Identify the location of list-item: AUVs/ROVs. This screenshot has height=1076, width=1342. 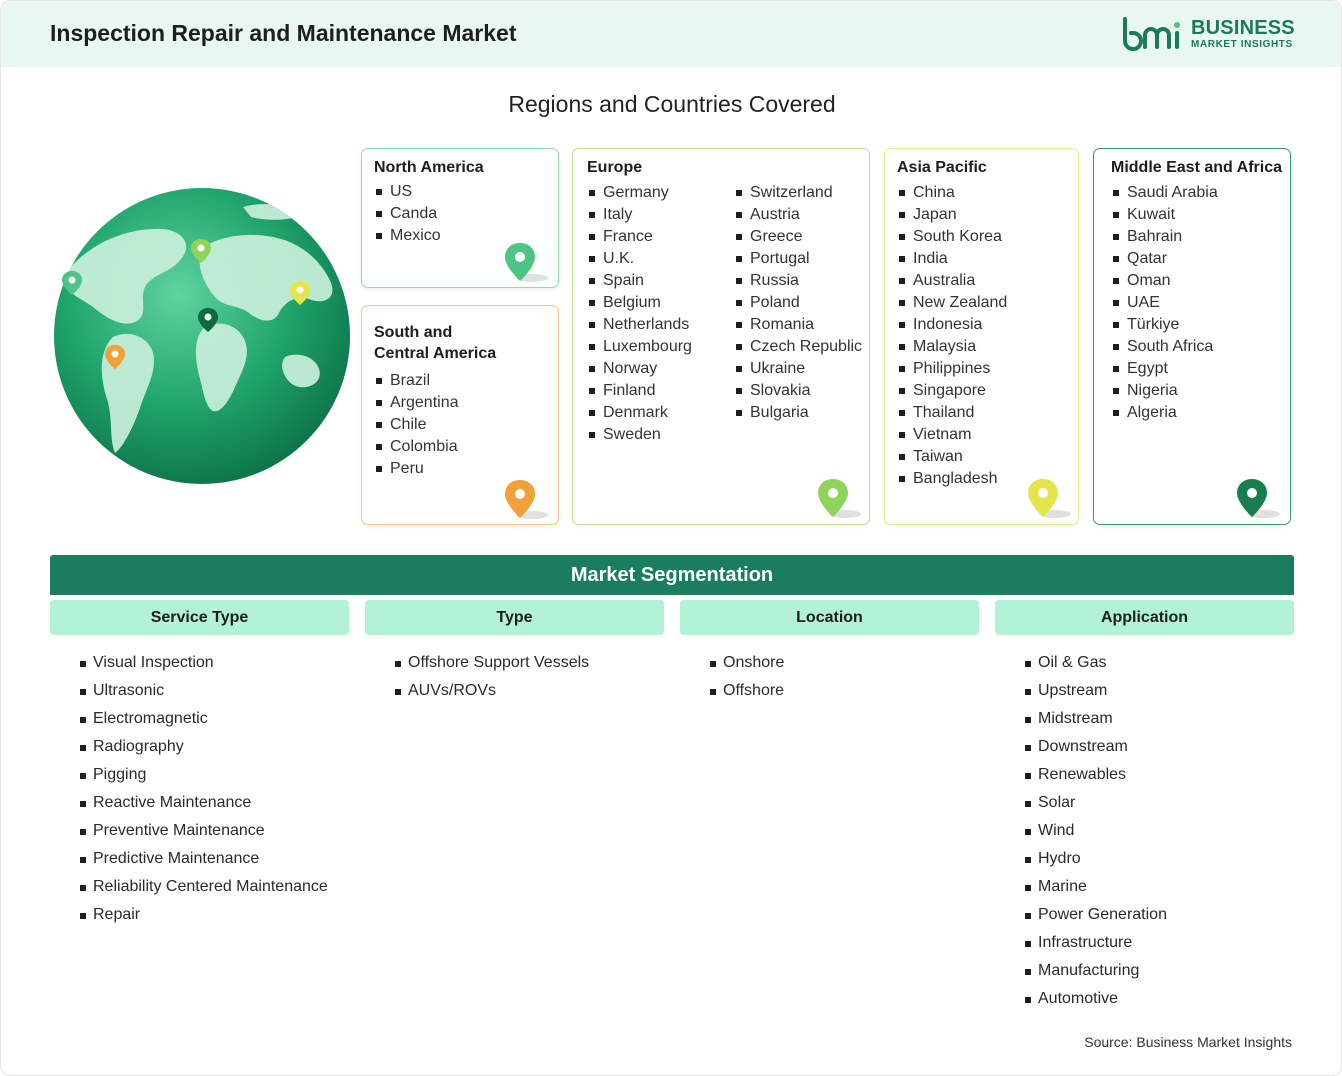
(491, 691).